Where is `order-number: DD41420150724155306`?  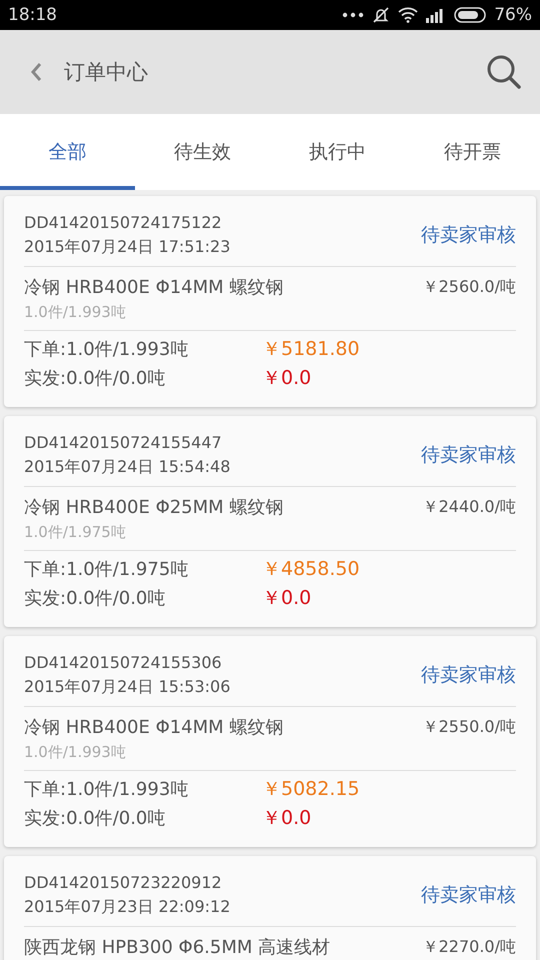
order-number: DD41420150724155306 is located at coordinates (123, 663).